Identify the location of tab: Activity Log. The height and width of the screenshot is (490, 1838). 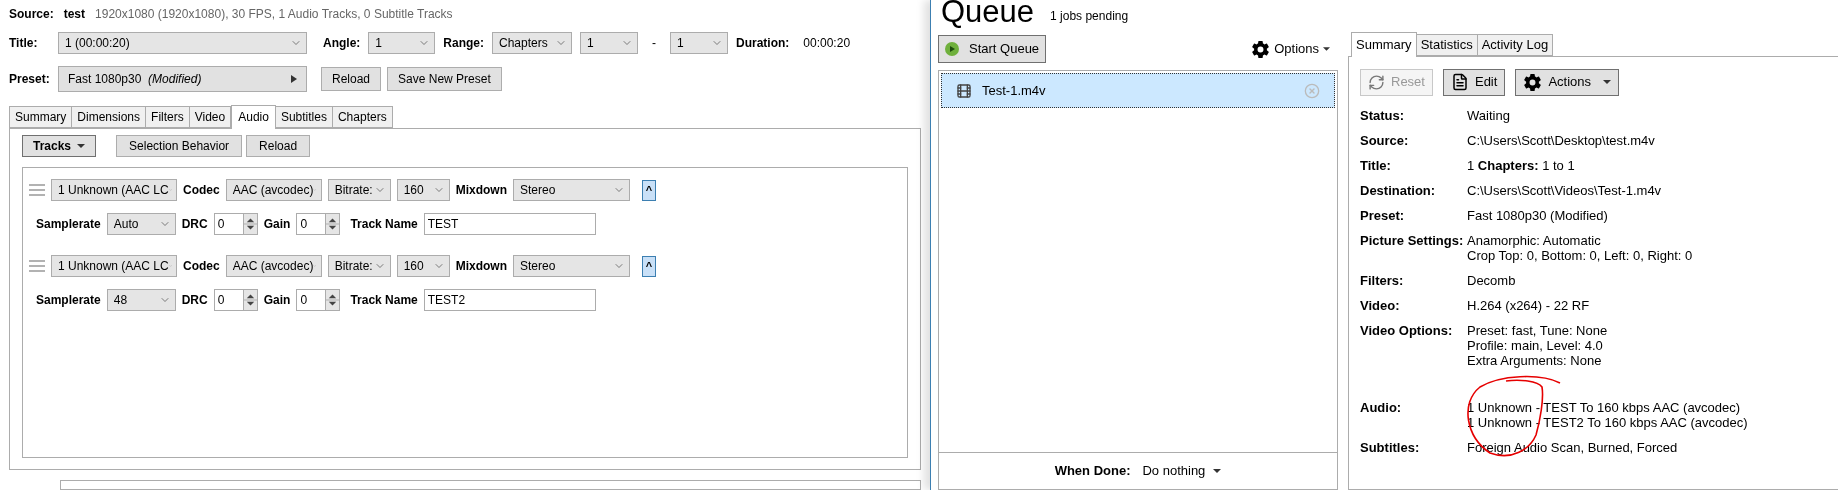
(1515, 45).